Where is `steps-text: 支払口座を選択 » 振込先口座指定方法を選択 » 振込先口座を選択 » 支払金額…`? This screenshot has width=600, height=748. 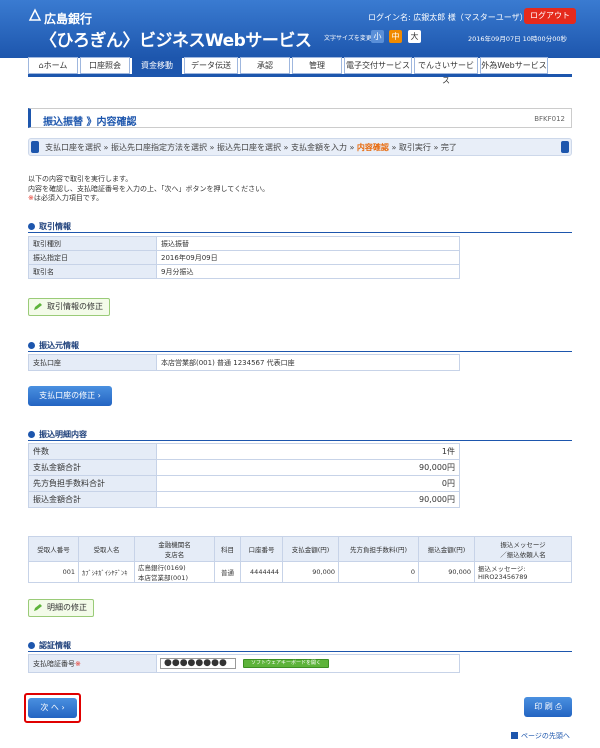 steps-text: 支払口座を選択 » 振込先口座指定方法を選択 » 振込先口座を選択 » 支払金額… is located at coordinates (251, 147).